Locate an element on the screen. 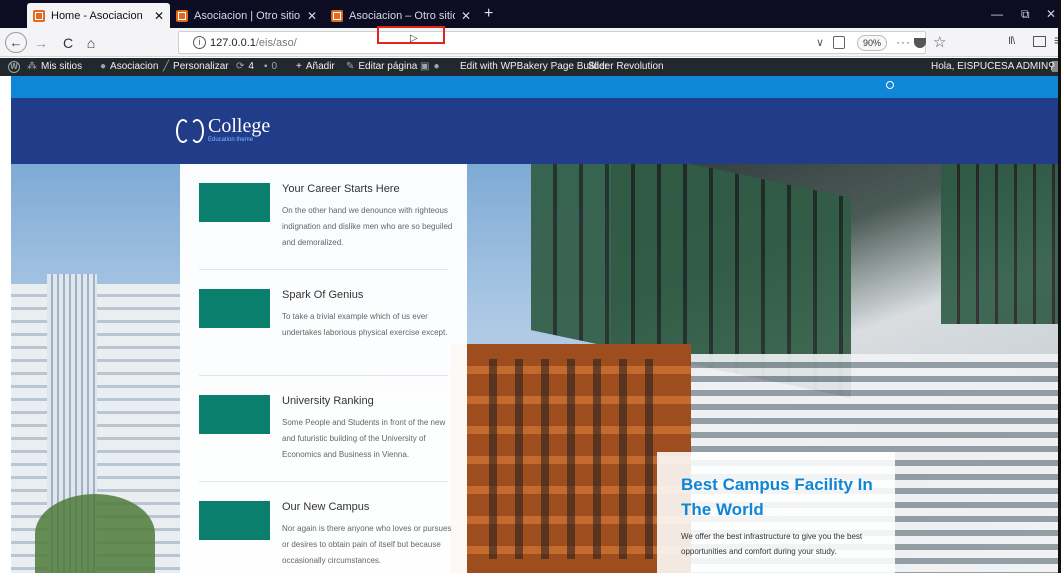  page-actions-more-icon: ··· is located at coordinates (903, 42).